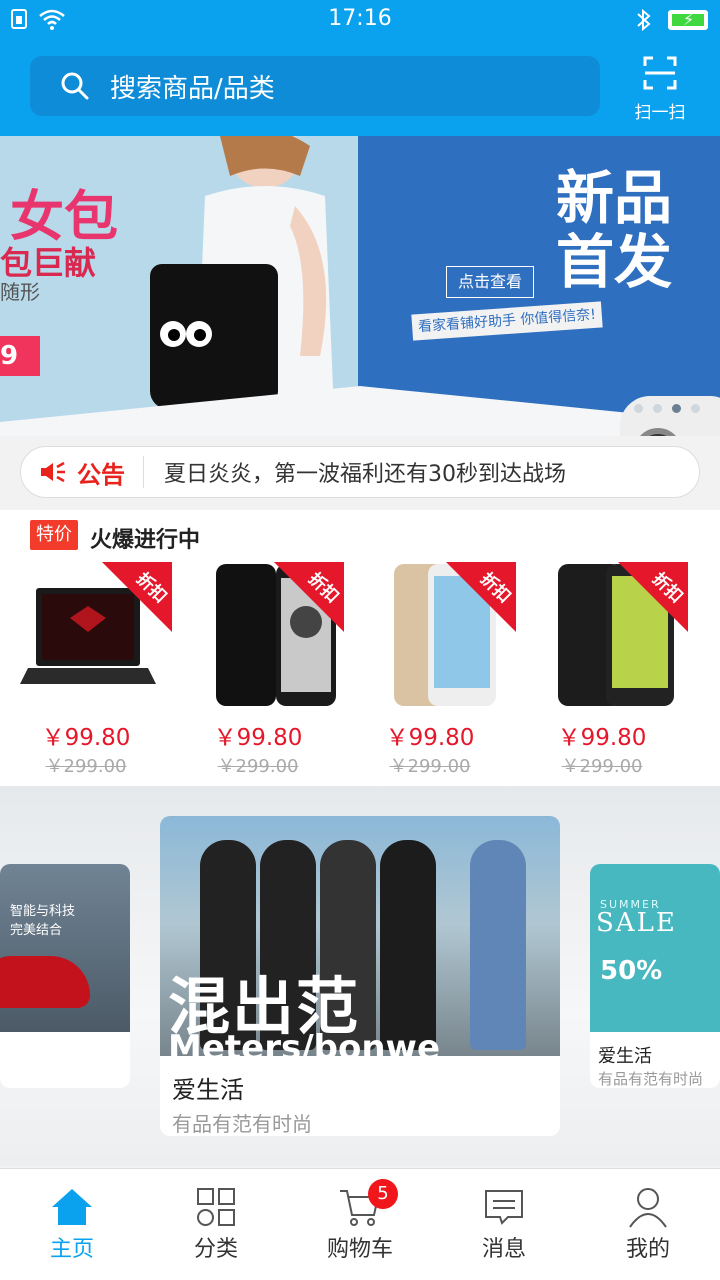 This screenshot has width=720, height=1280. Describe the element at coordinates (688, 20) in the screenshot. I see `battery-icon: ⚡` at that location.